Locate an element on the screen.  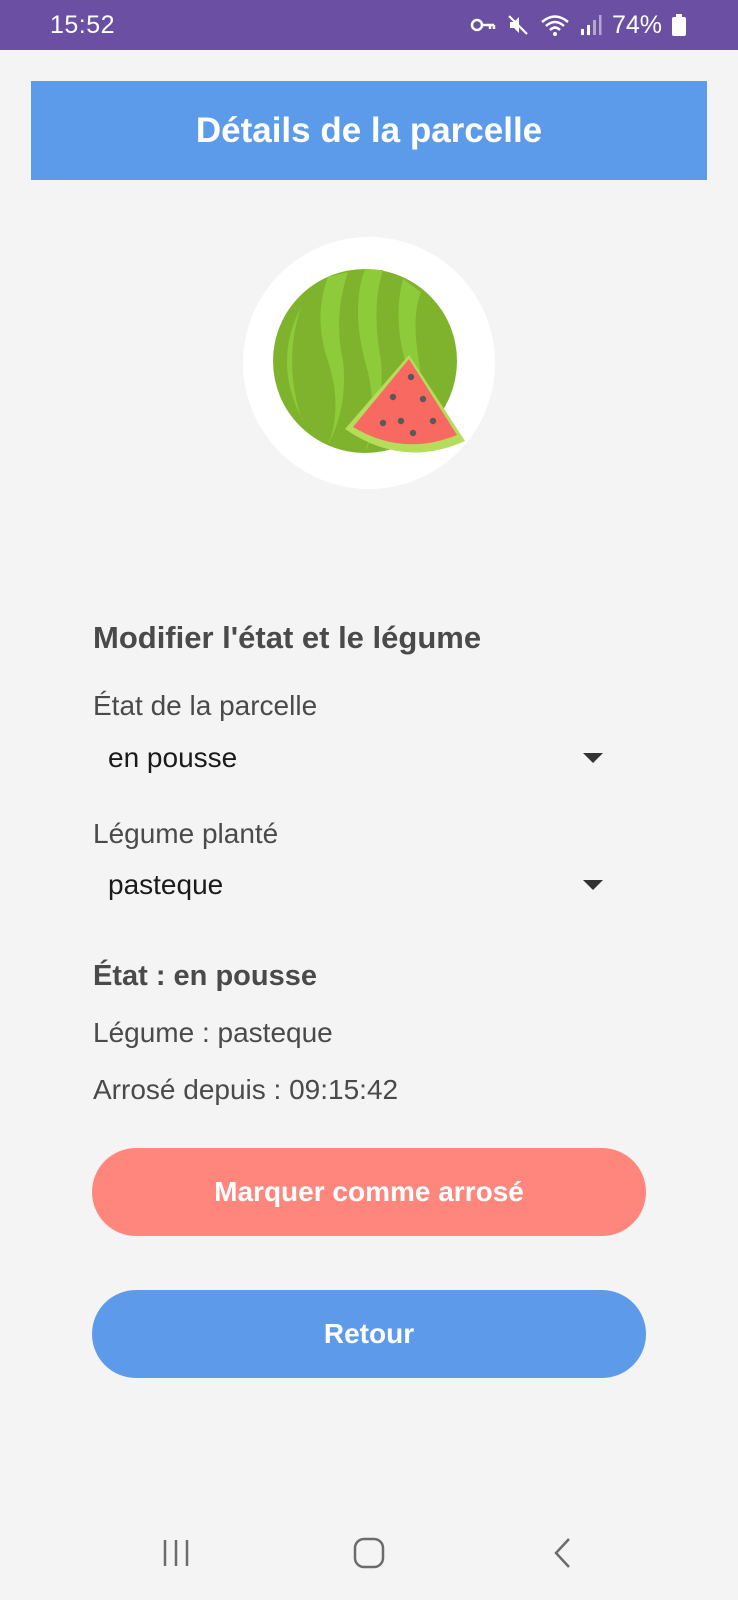
back-icon is located at coordinates (561, 1552).